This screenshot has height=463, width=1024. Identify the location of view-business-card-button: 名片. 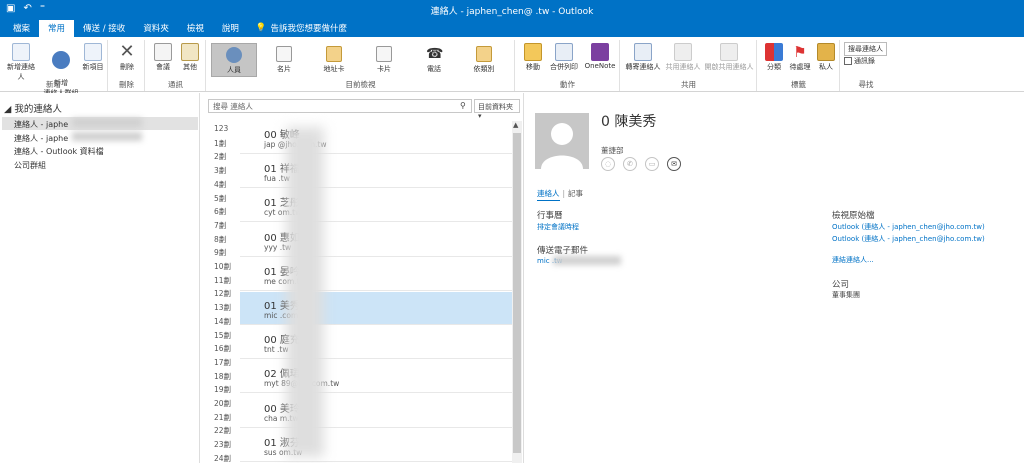
(284, 60).